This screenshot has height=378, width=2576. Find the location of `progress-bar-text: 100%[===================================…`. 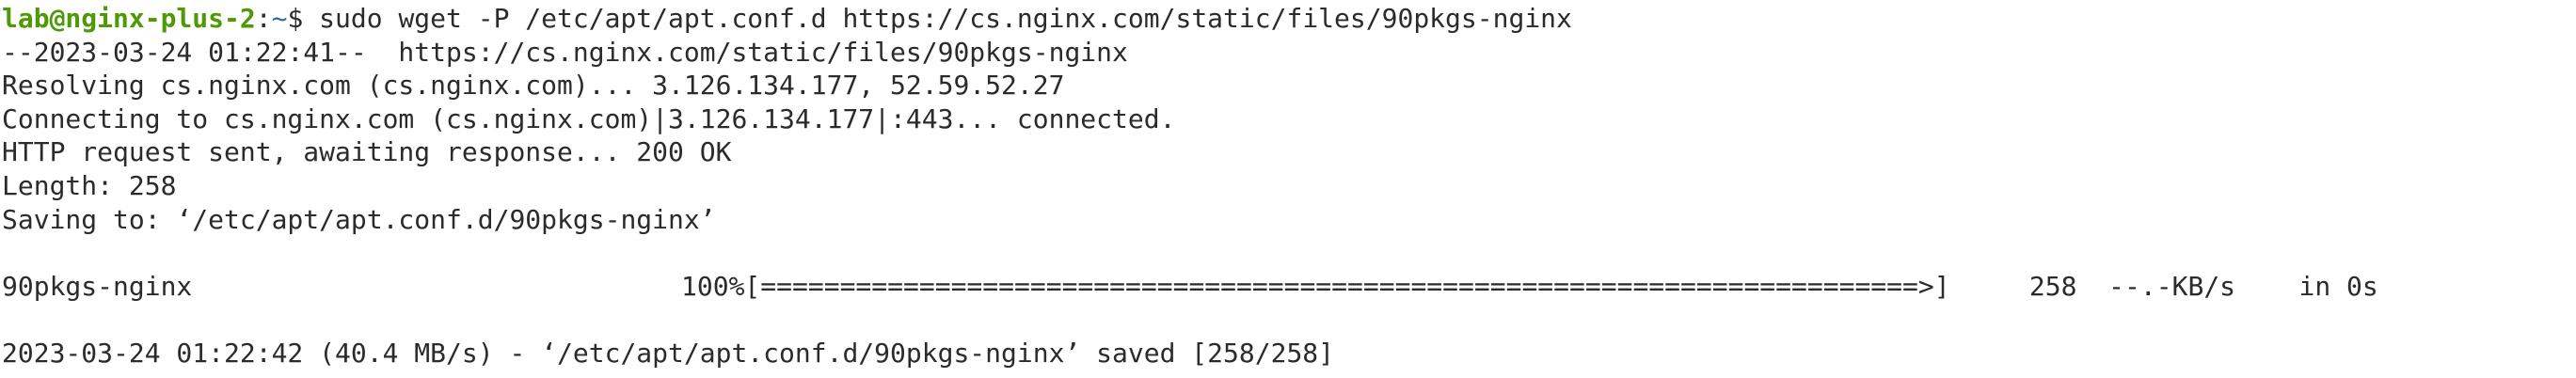

progress-bar-text: 100%[===================================… is located at coordinates (1530, 286).